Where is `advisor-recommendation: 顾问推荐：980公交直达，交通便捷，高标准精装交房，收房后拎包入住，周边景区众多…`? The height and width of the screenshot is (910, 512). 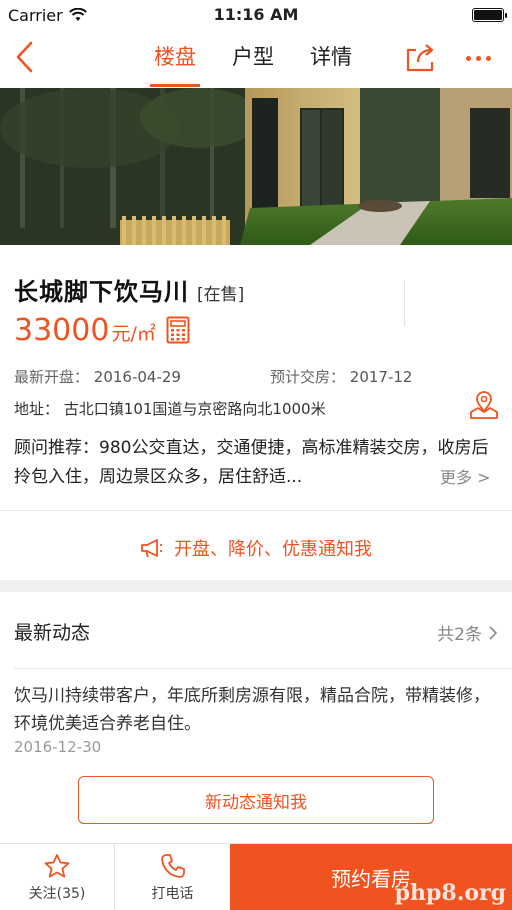
advisor-recommendation: 顾问推荐：980公交直达，交通便捷，高标准精装交房，收房后拎包入住，周边景区众多… is located at coordinates (251, 462).